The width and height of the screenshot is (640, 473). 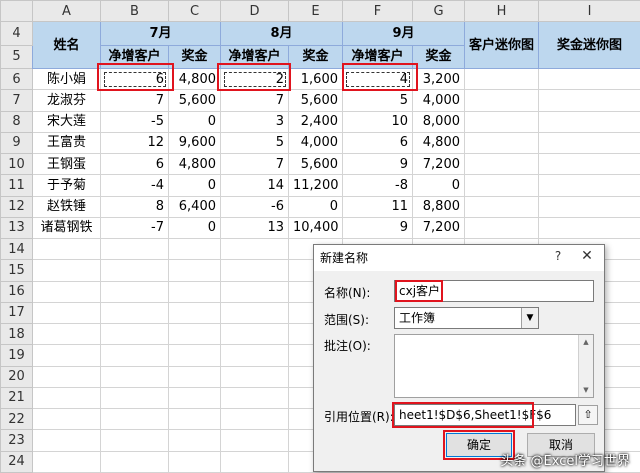 I want to click on value-cell: -5, so click(x=134, y=121).